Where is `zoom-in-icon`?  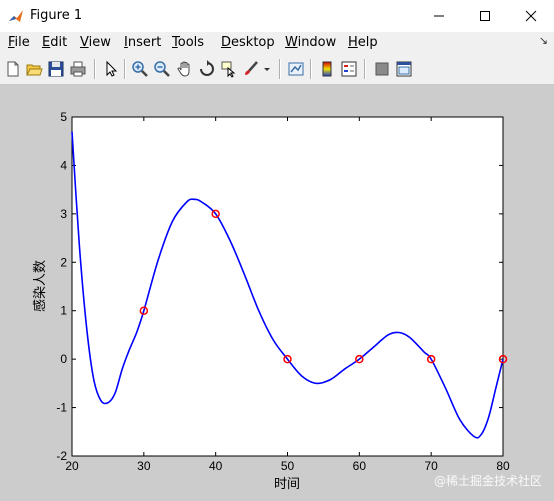 zoom-in-icon is located at coordinates (140, 69).